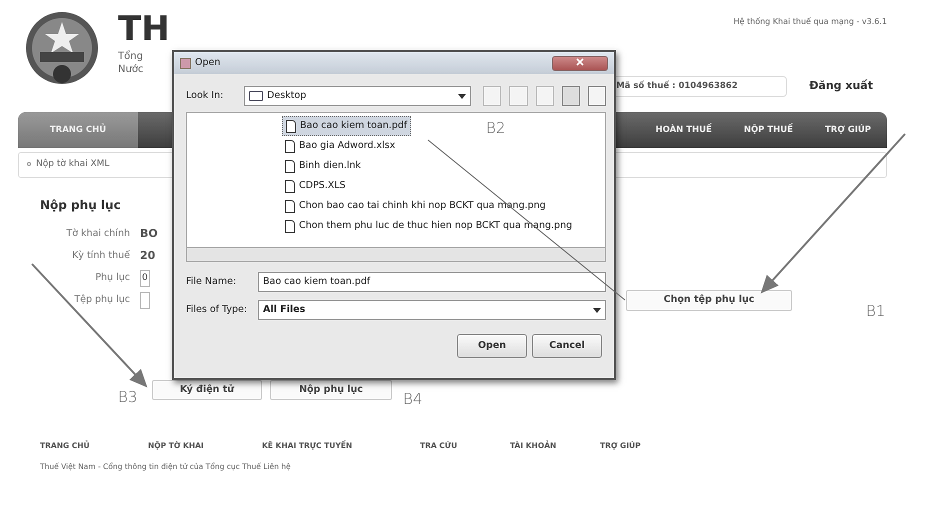 The height and width of the screenshot is (505, 927). What do you see at coordinates (101, 256) in the screenshot?
I see `field-label: Kỳ tính thuế` at bounding box center [101, 256].